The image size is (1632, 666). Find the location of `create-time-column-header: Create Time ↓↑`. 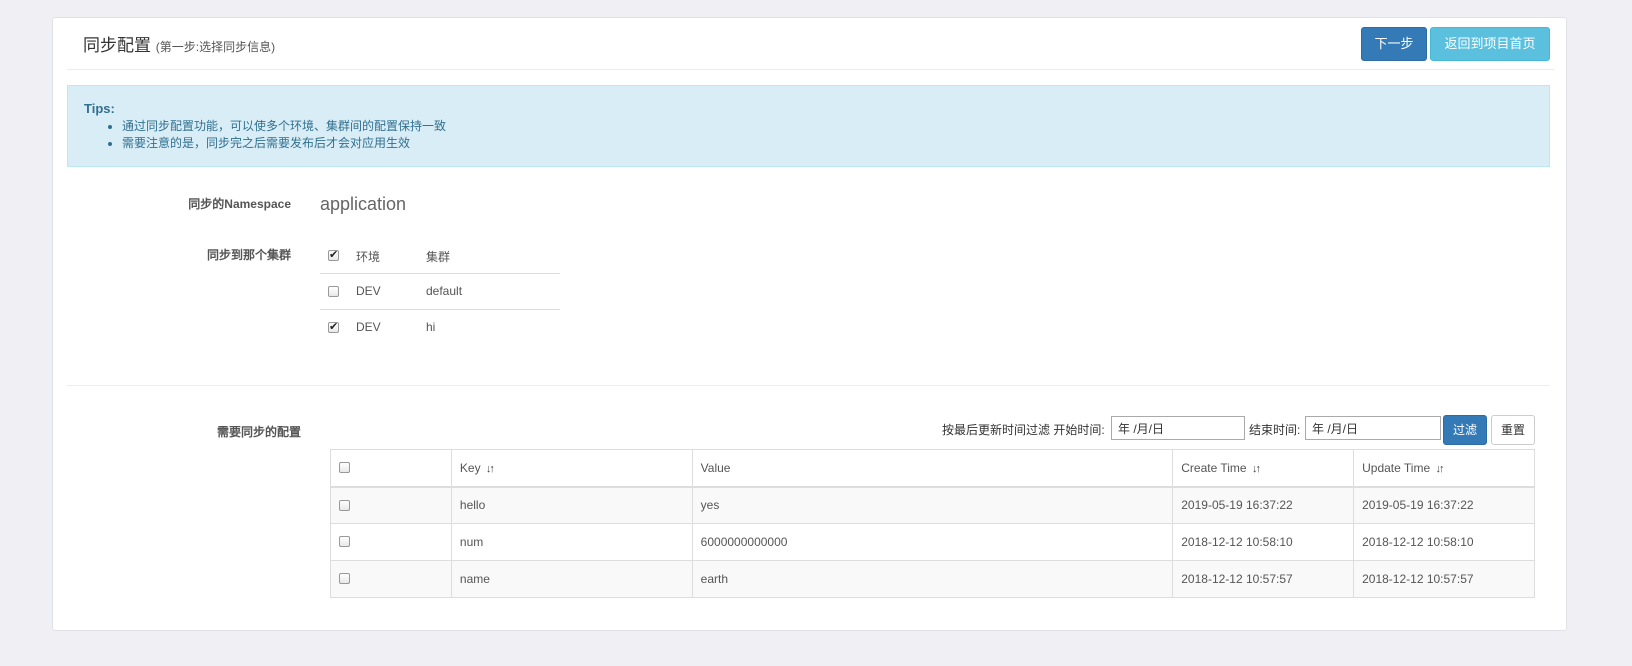

create-time-column-header: Create Time ↓↑ is located at coordinates (1263, 468).